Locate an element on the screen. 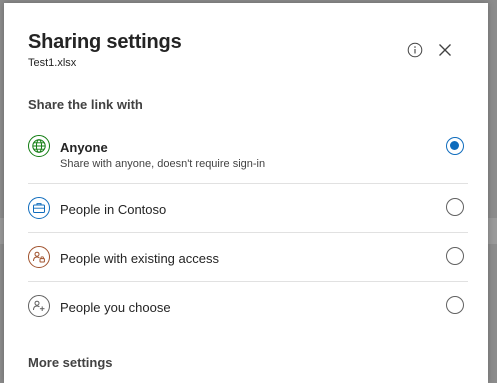 This screenshot has width=497, height=383. close-button is located at coordinates (445, 50).